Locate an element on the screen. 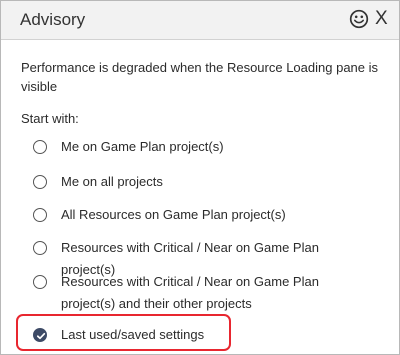 Image resolution: width=400 pixels, height=355 pixels. option-all-resources-game-plan: All Resources on Game Plan project(s) is located at coordinates (202, 216).